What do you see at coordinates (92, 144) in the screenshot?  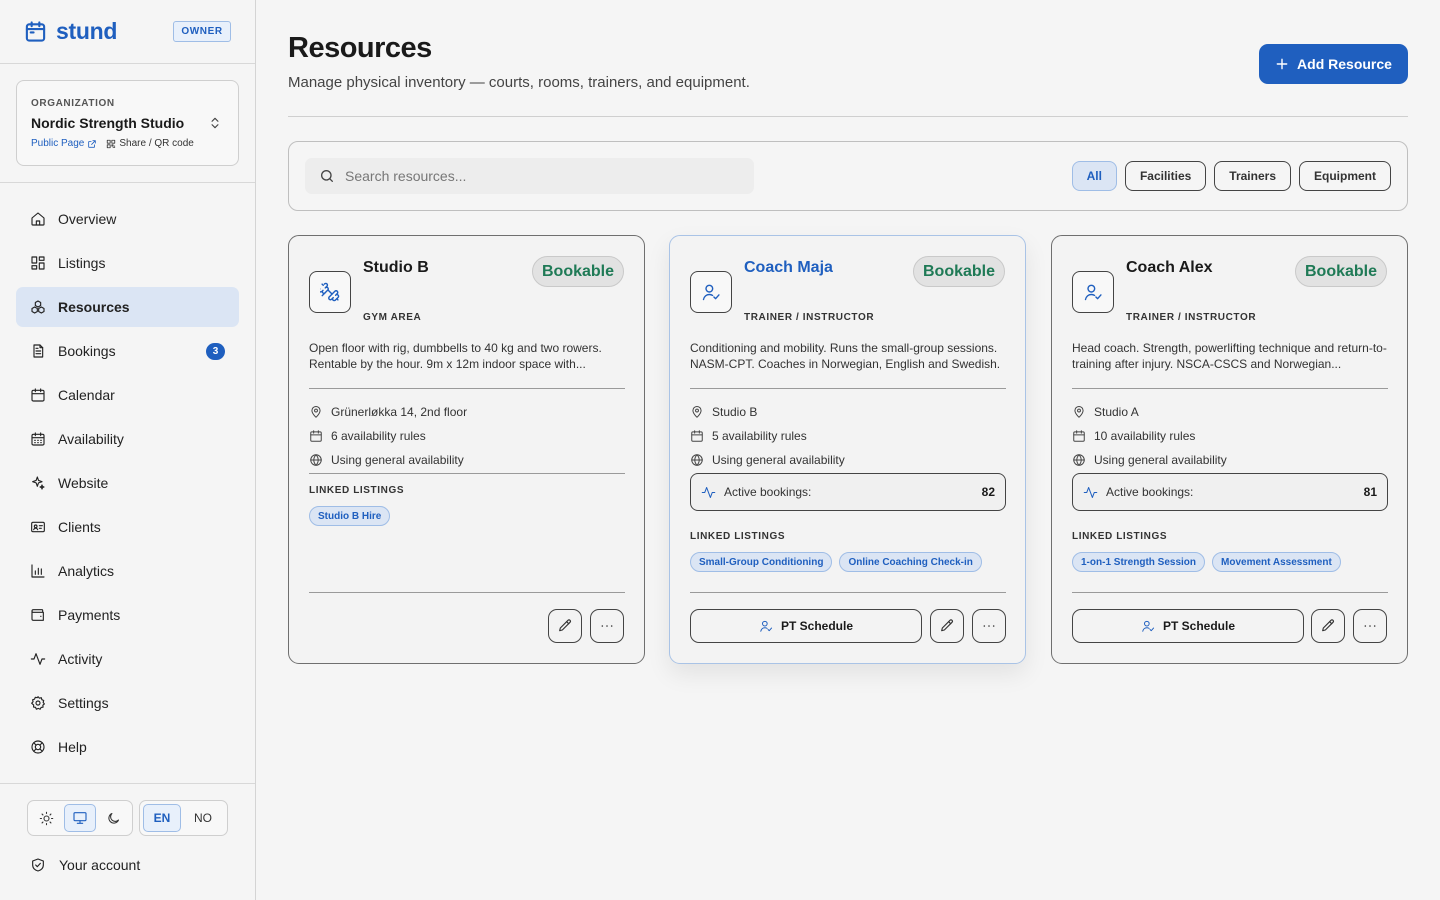 I see `external-link-icon` at bounding box center [92, 144].